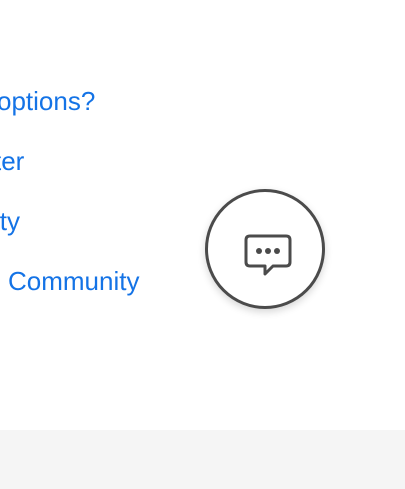 This screenshot has height=489, width=405. Describe the element at coordinates (73, 281) in the screenshot. I see `support-community-link: Community` at that location.